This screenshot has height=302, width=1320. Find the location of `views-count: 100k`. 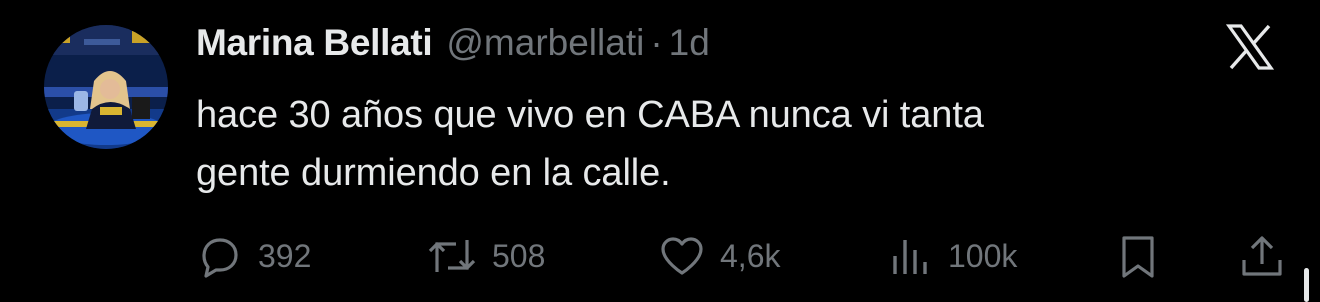

views-count: 100k is located at coordinates (983, 255).